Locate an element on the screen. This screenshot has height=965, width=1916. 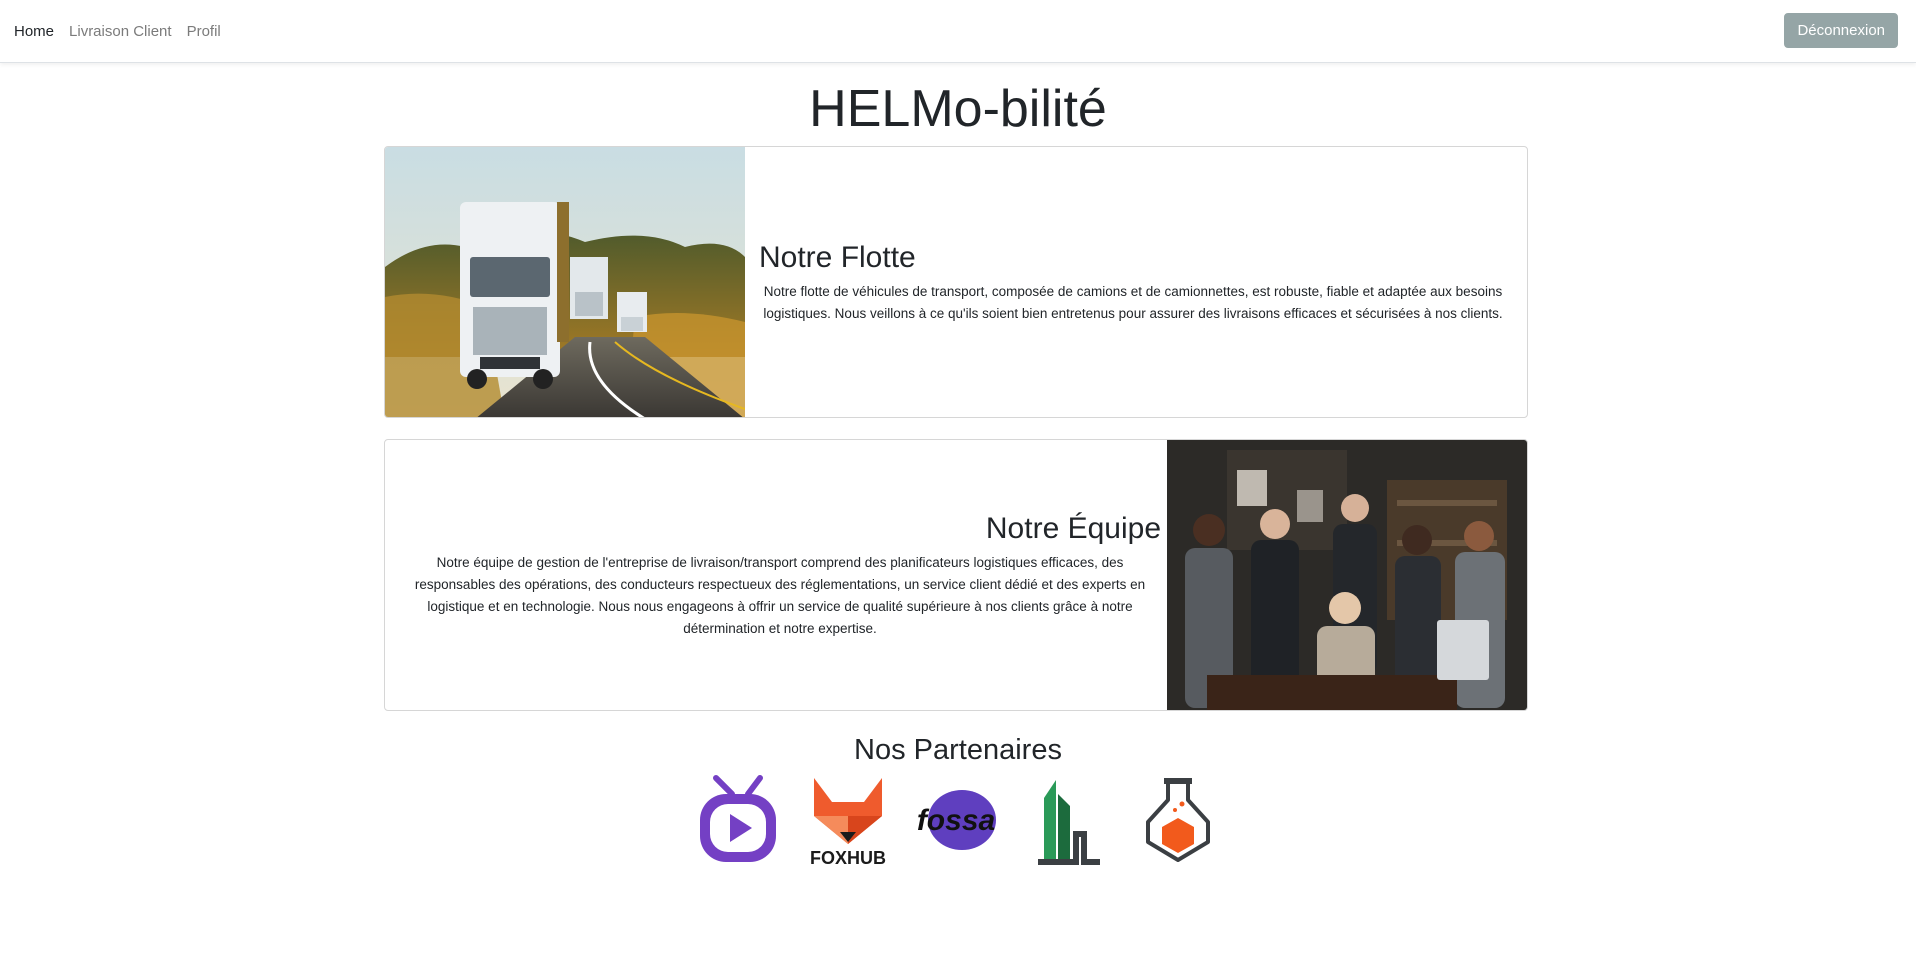
flask-logo-icon is located at coordinates (1178, 820).